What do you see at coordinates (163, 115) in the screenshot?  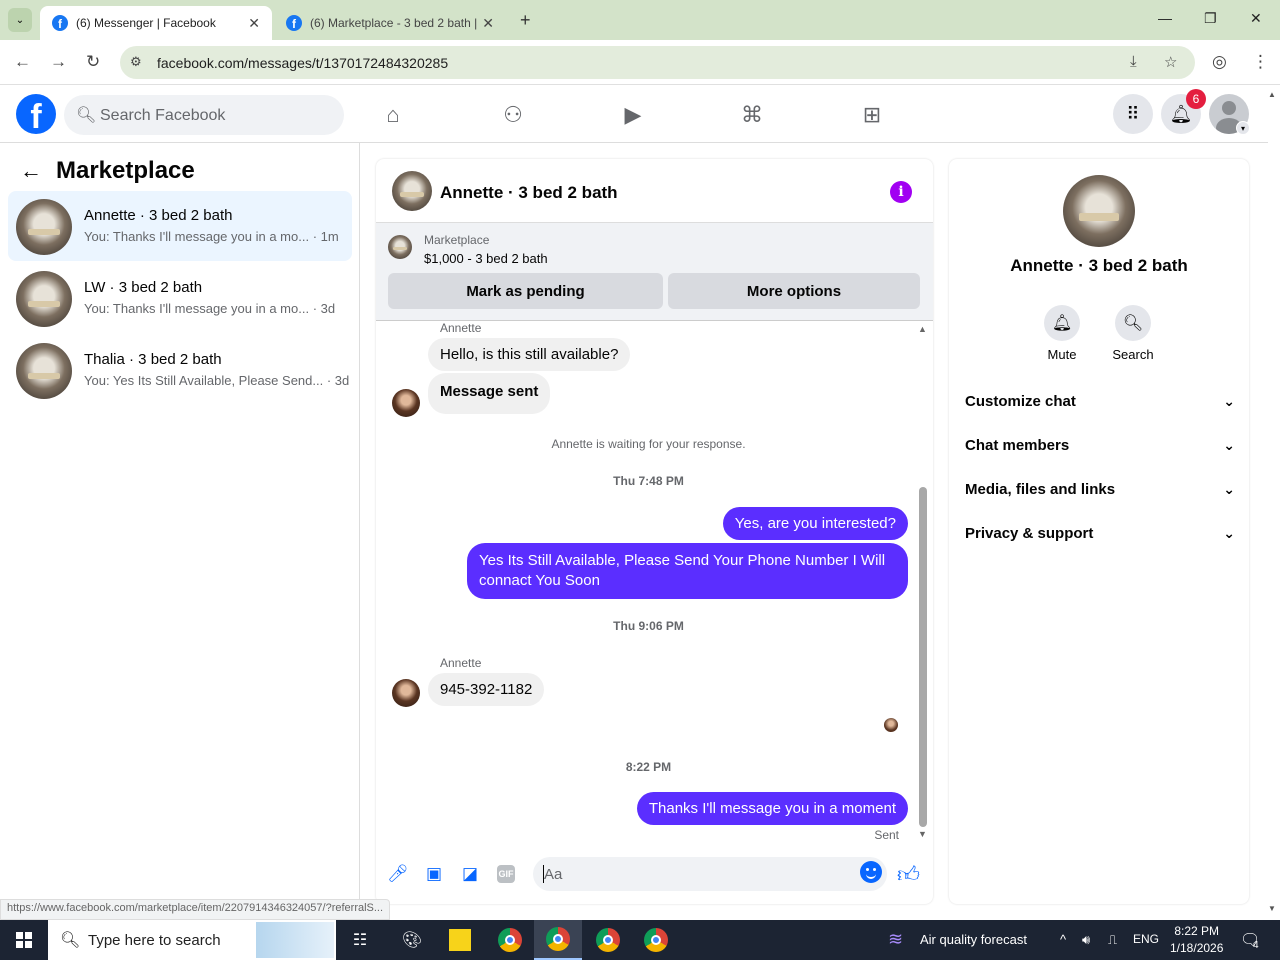 I see `search-placeholder: Search Facebook` at bounding box center [163, 115].